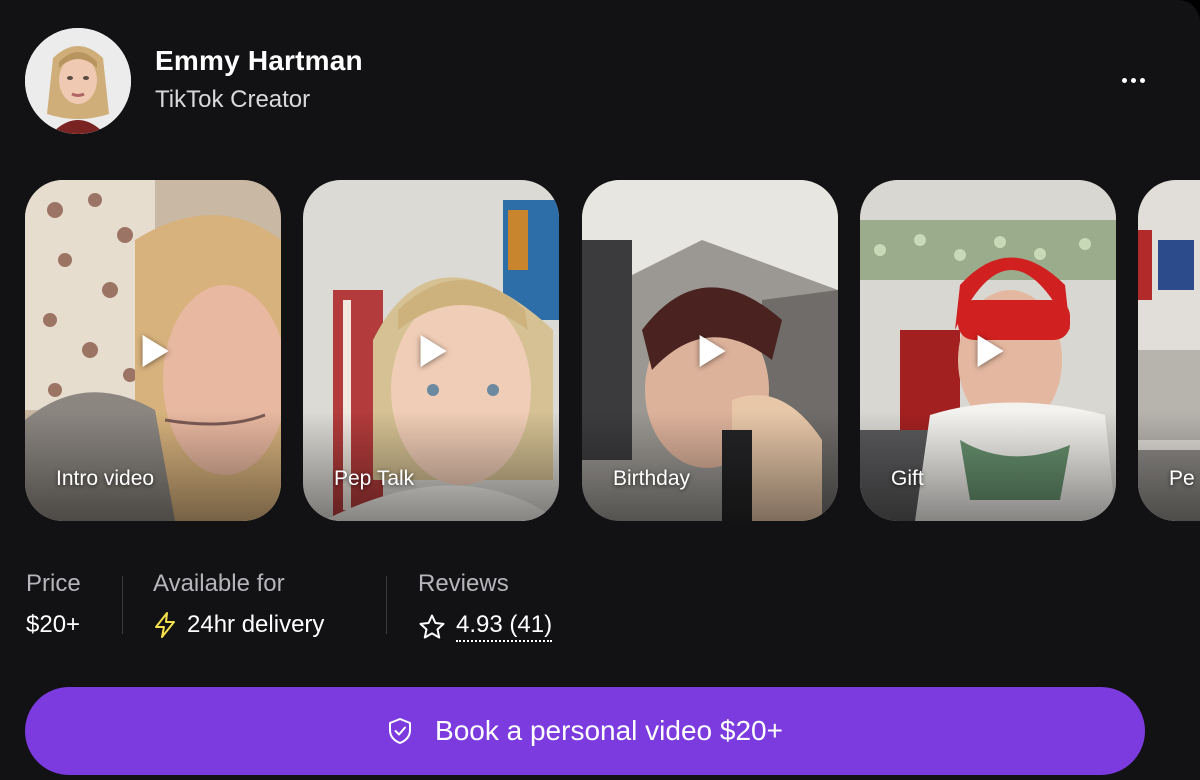 The image size is (1200, 780). Describe the element at coordinates (165, 625) in the screenshot. I see `lightning-bolt-icon` at that location.